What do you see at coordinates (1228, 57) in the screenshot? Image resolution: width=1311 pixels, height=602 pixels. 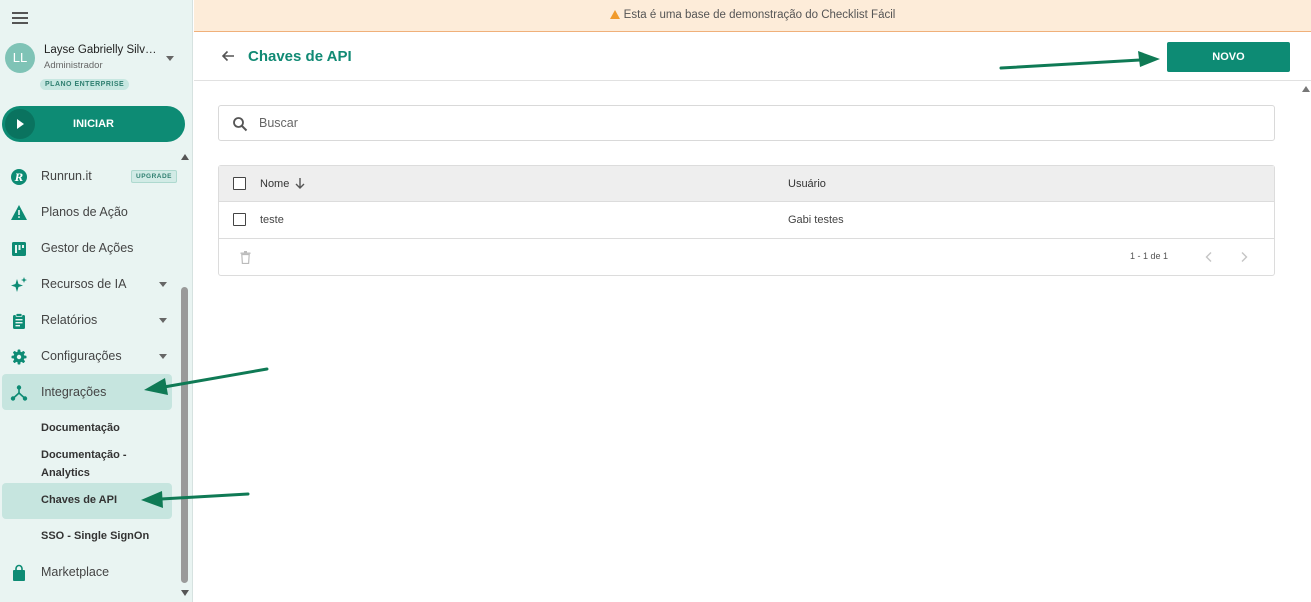 I see `new-button: NOVO` at bounding box center [1228, 57].